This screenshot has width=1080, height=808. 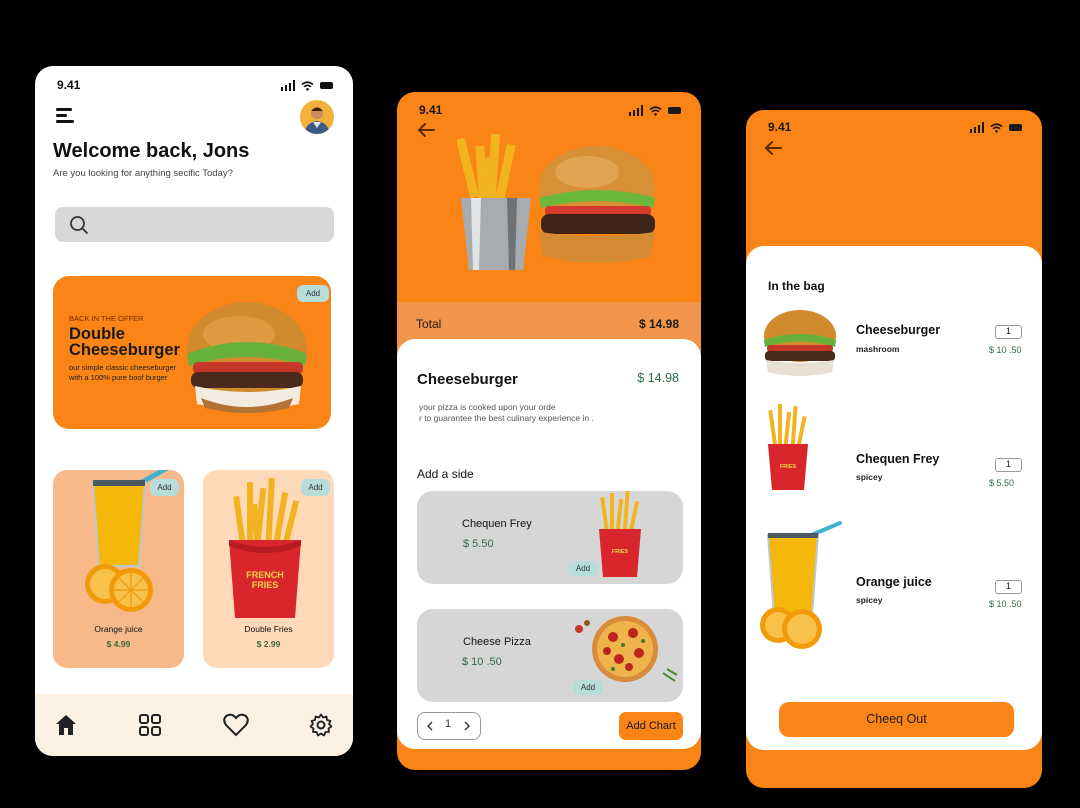 What do you see at coordinates (898, 330) in the screenshot?
I see `item-name: Cheeseburger` at bounding box center [898, 330].